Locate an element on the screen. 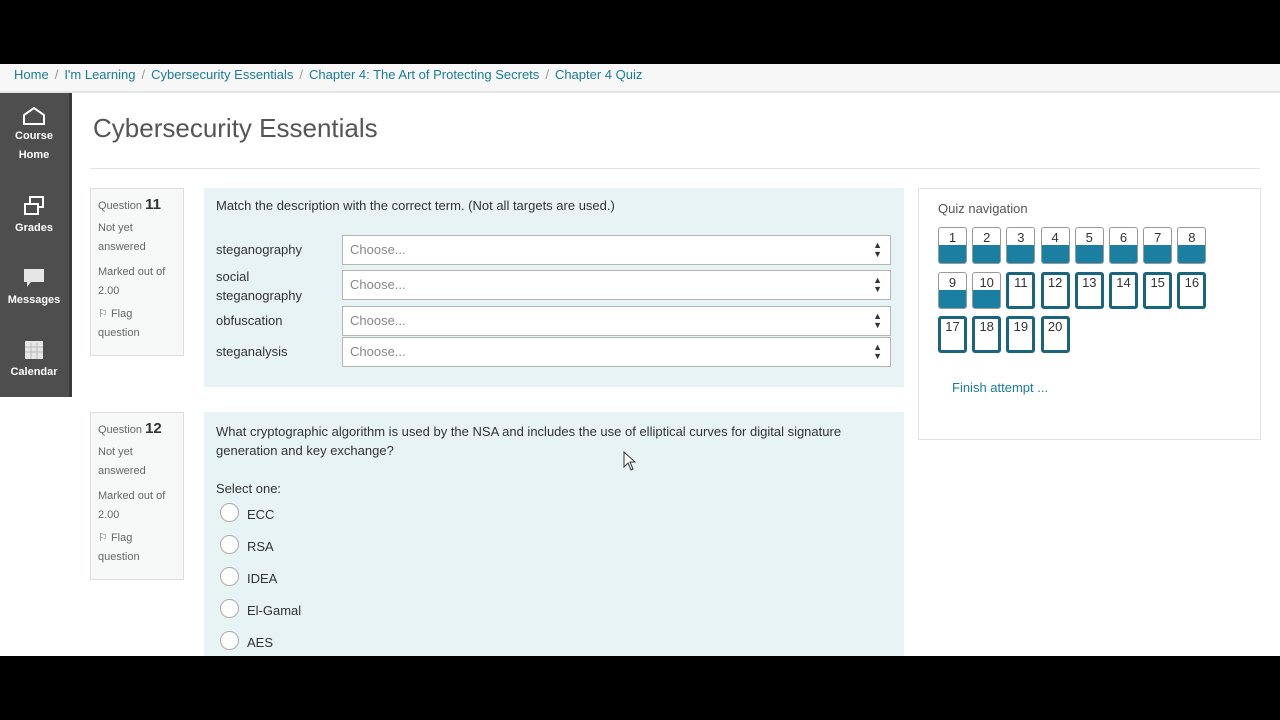 This screenshot has height=720, width=1280. quiz-nav-question-button: 11 is located at coordinates (1021, 290).